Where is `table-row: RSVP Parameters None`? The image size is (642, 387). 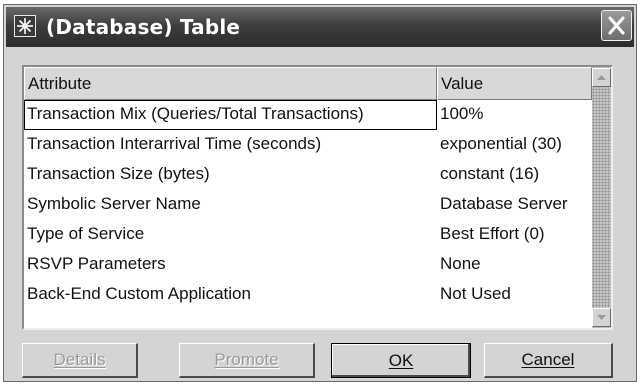
table-row: RSVP Parameters None is located at coordinates (308, 265).